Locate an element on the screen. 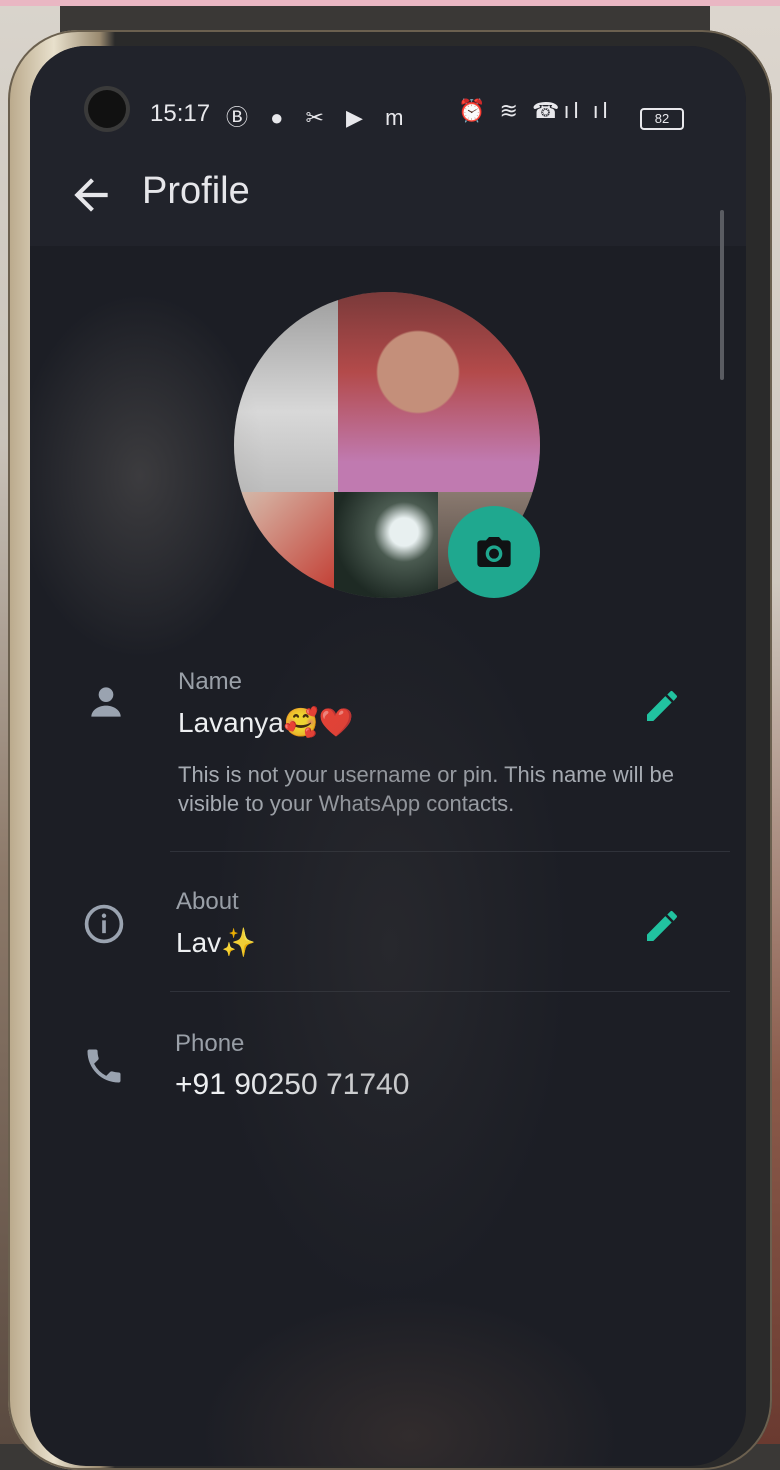 This screenshot has height=1470, width=780. notification-icons: Ⓑ ● ✂ ▶ m is located at coordinates (319, 117).